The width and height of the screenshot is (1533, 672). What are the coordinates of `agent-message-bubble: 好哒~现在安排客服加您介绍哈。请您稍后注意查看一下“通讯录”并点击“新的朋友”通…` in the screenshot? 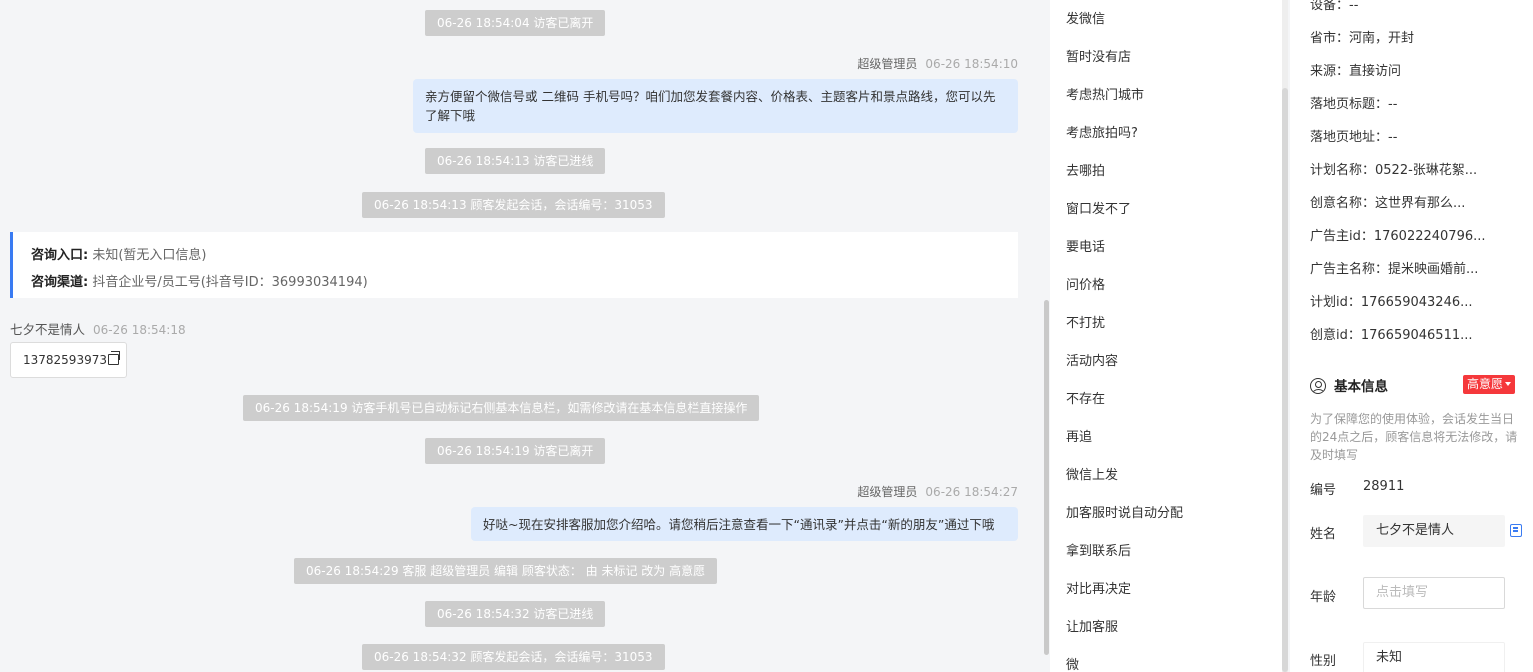 It's located at (744, 524).